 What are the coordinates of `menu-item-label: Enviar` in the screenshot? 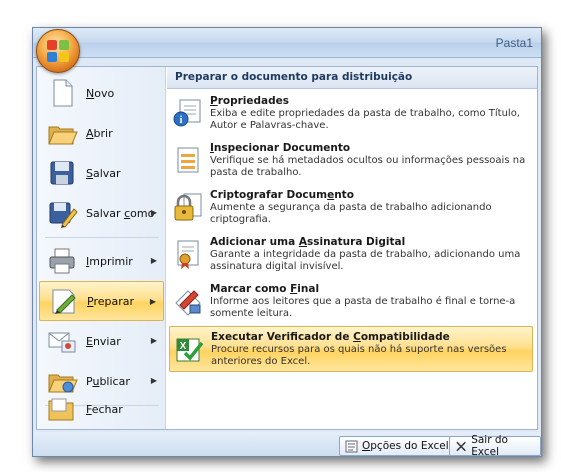 It's located at (103, 341).